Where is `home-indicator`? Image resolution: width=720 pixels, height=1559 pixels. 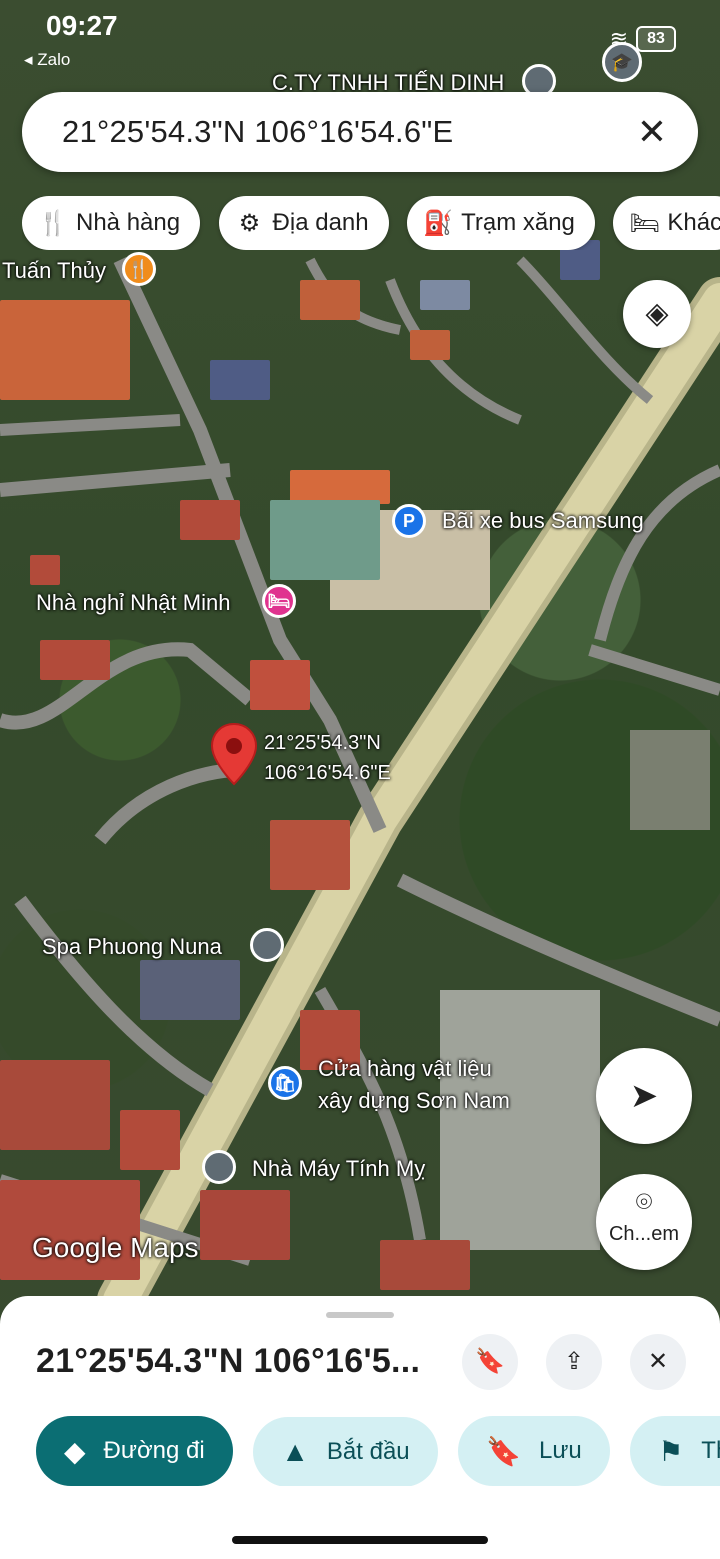
home-indicator is located at coordinates (360, 1540).